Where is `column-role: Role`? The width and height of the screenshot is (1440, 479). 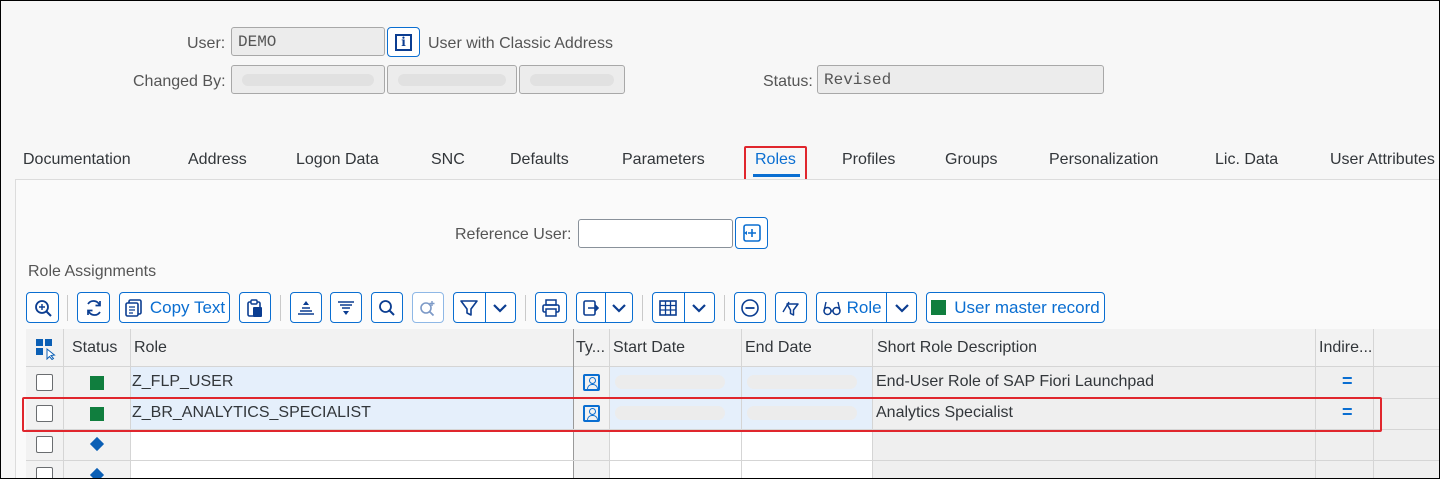
column-role: Role is located at coordinates (150, 348).